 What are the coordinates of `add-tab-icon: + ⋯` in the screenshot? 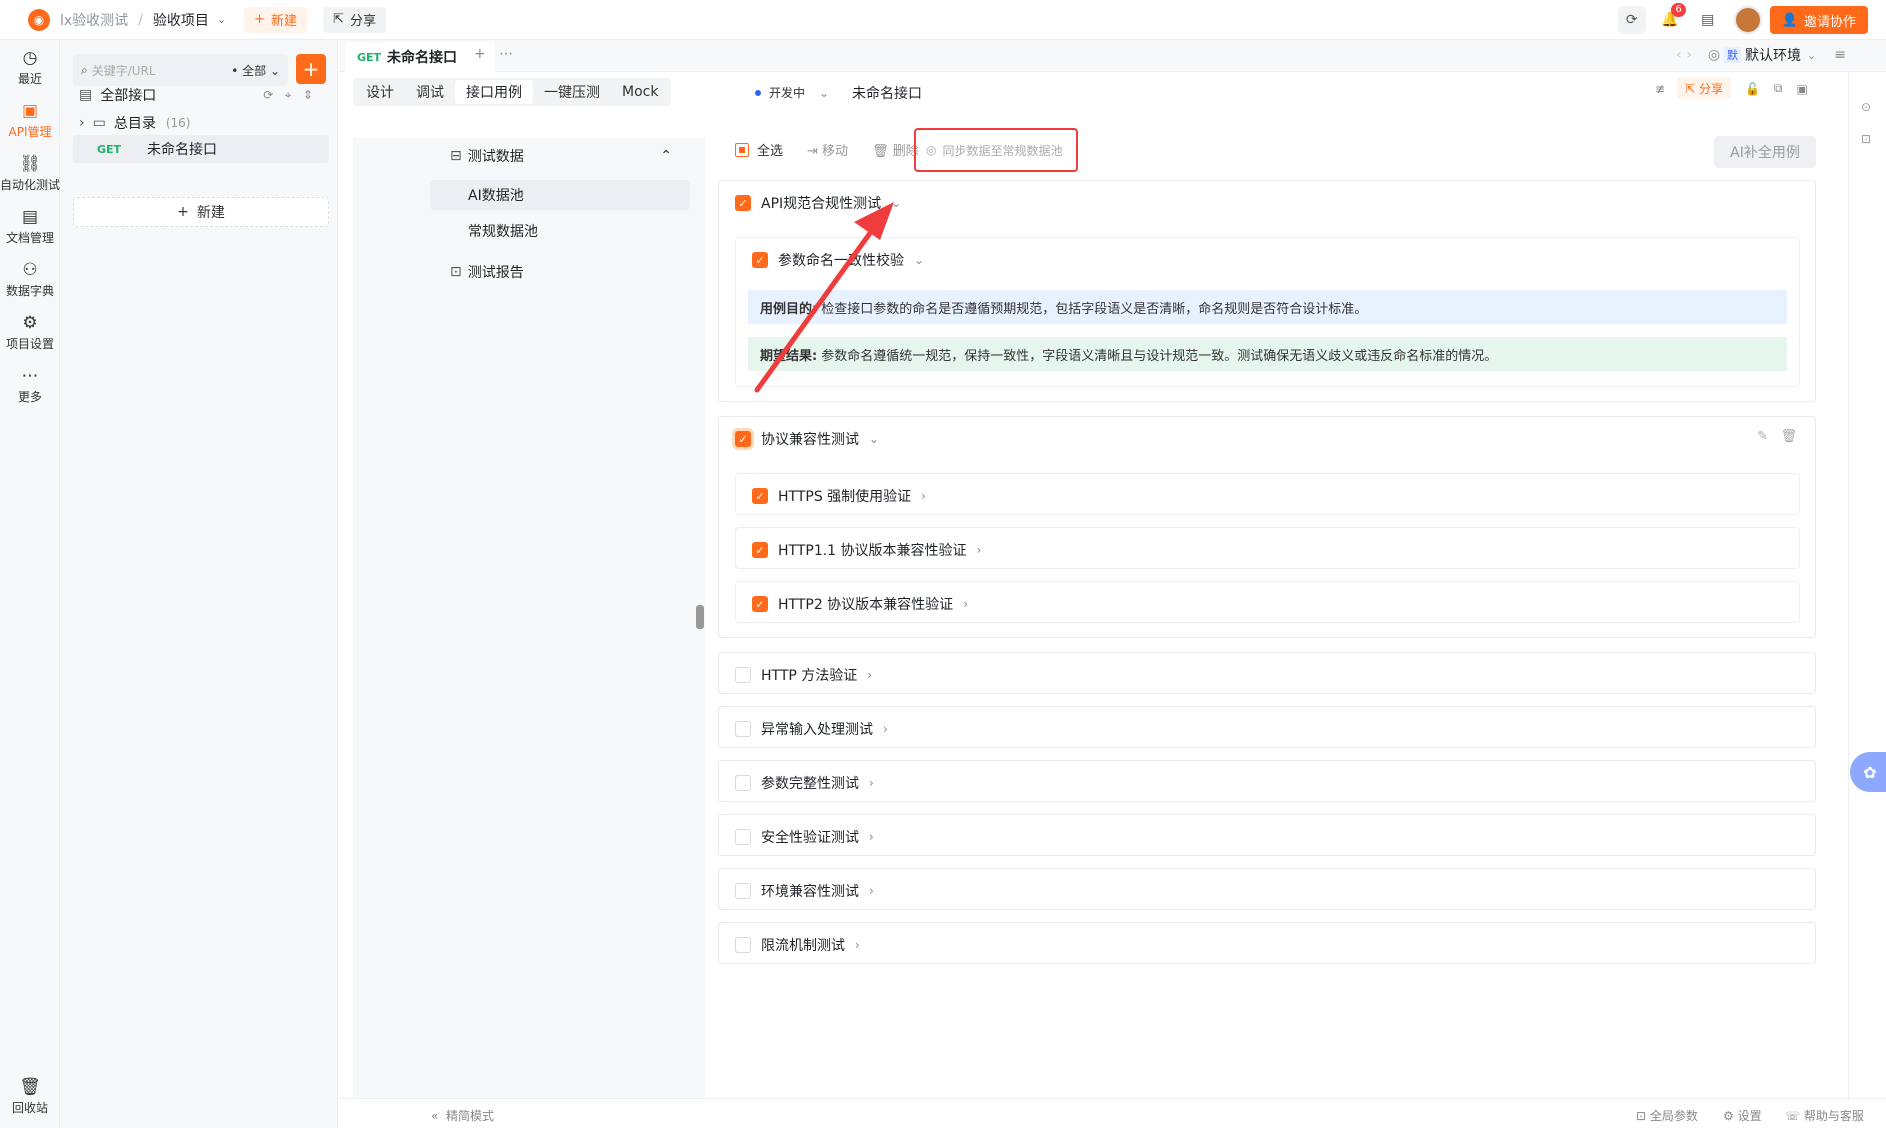 It's located at (493, 54).